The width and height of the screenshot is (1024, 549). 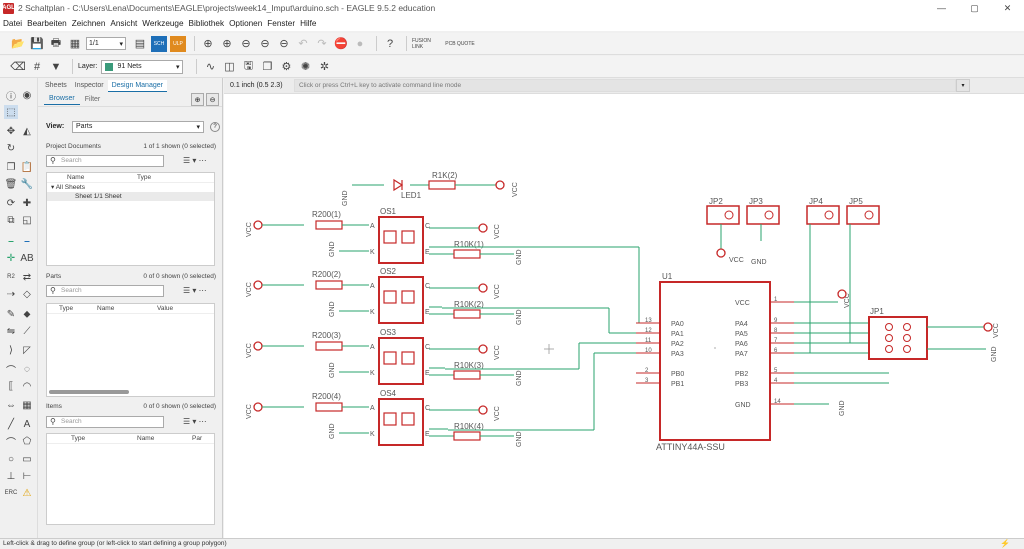 What do you see at coordinates (27, 294) in the screenshot?
I see `change-icon: ◇` at bounding box center [27, 294].